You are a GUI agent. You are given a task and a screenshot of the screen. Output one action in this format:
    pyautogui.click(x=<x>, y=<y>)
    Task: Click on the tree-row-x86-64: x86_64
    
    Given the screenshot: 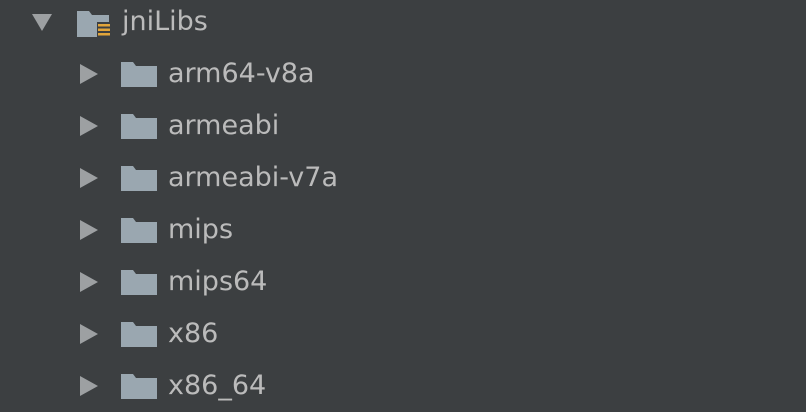 What is the action you would take?
    pyautogui.click(x=403, y=386)
    